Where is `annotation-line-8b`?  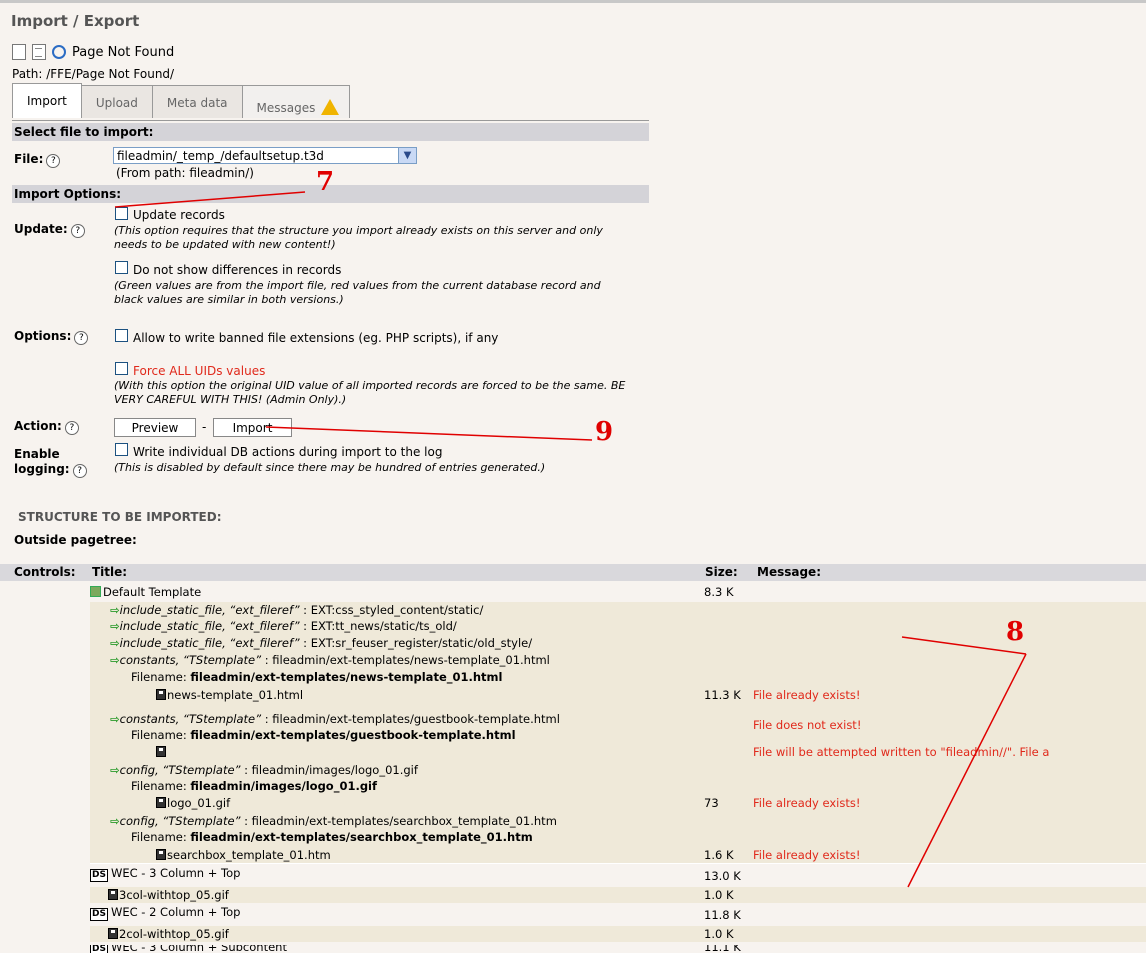 annotation-line-8b is located at coordinates (967, 770).